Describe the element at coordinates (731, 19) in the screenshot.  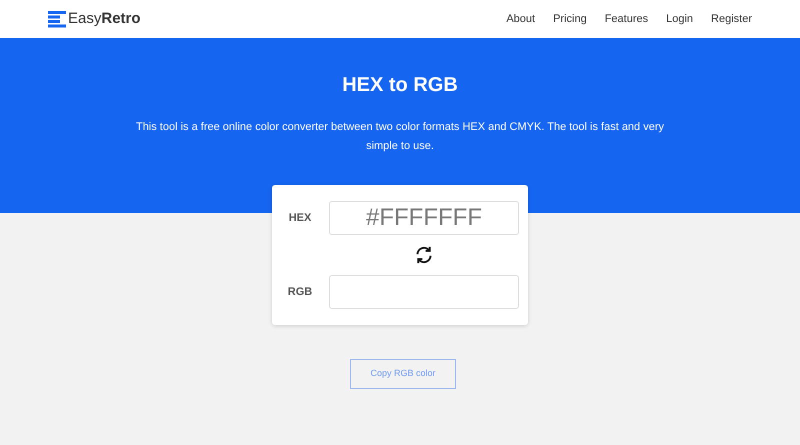
I see `nav-link: Register` at that location.